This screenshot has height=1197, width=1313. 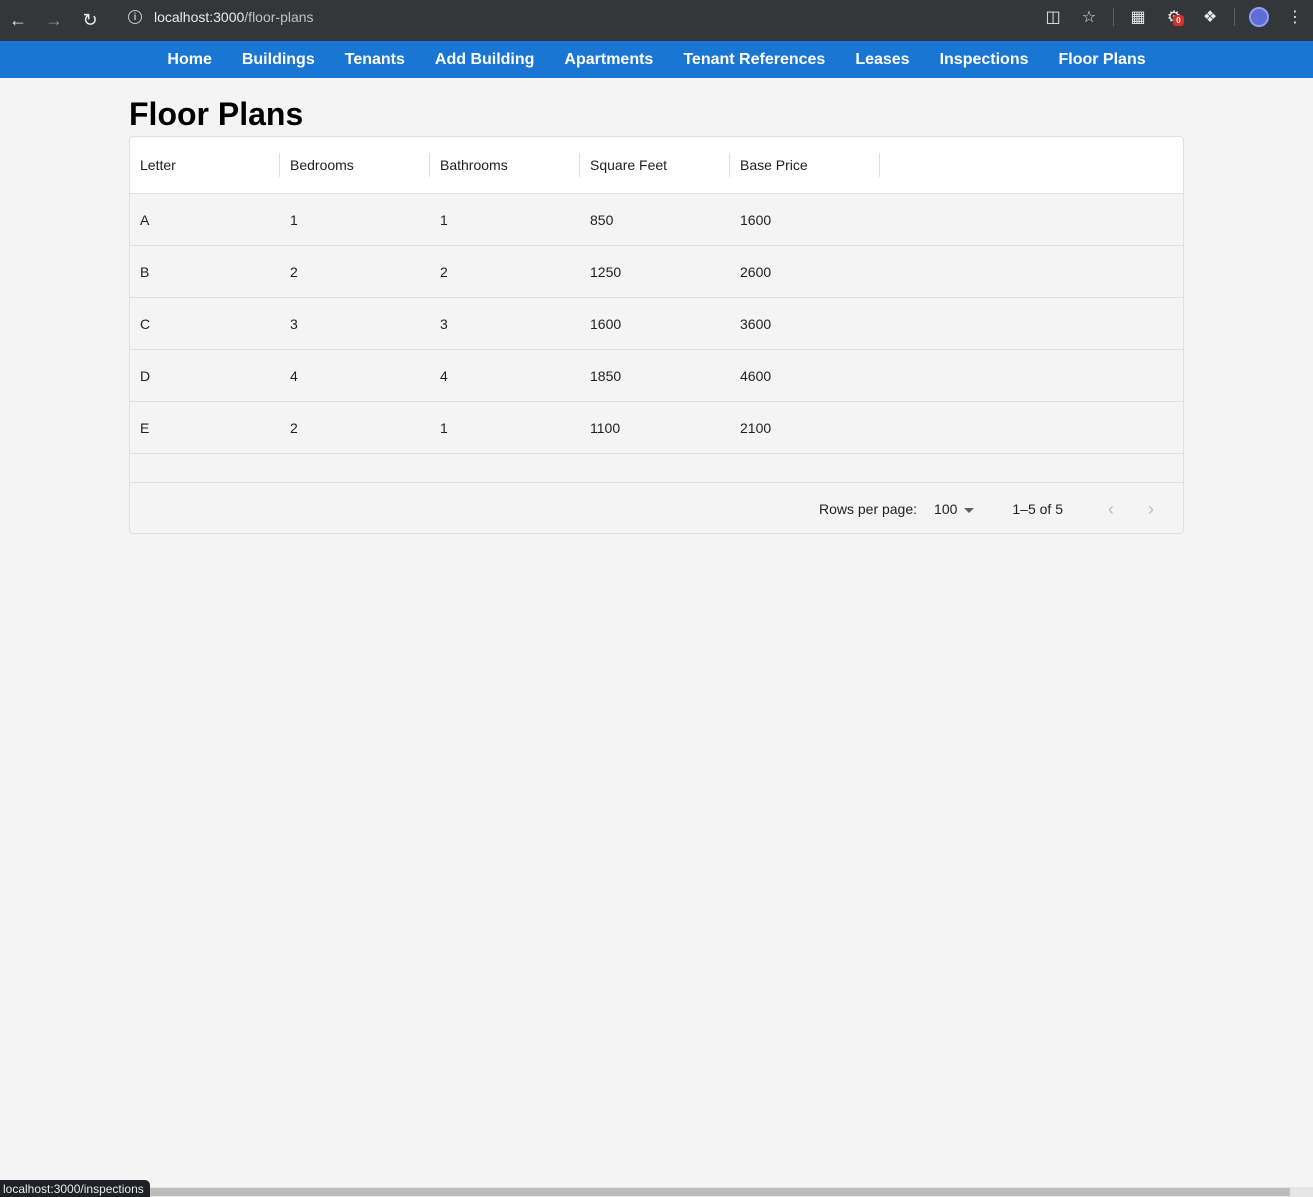 I want to click on column-header-base-price: Base Price, so click(x=805, y=165).